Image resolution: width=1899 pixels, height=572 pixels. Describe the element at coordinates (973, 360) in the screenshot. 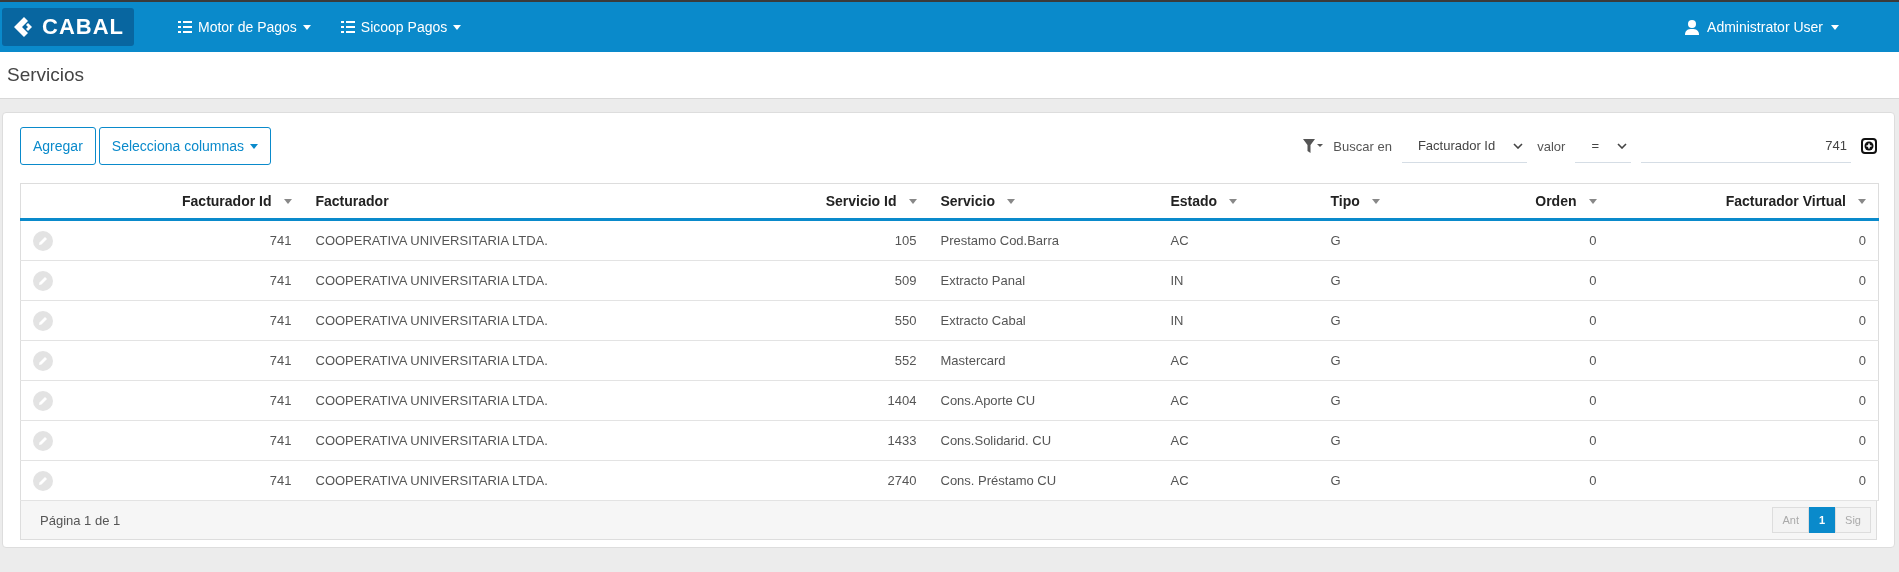

I see `table-cell: Mastercard` at that location.